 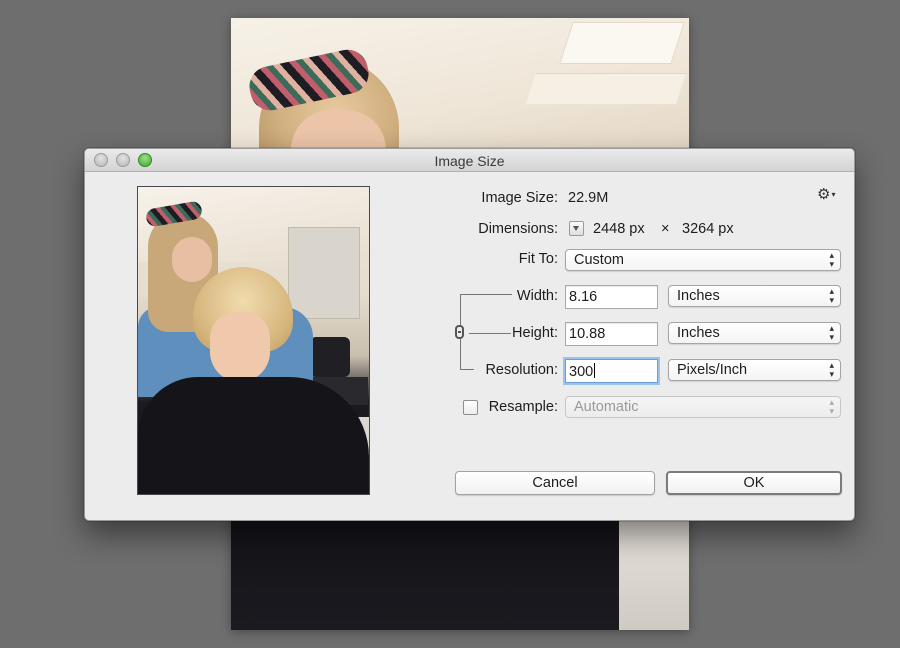 I want to click on preview-woman-face, so click(x=192, y=259).